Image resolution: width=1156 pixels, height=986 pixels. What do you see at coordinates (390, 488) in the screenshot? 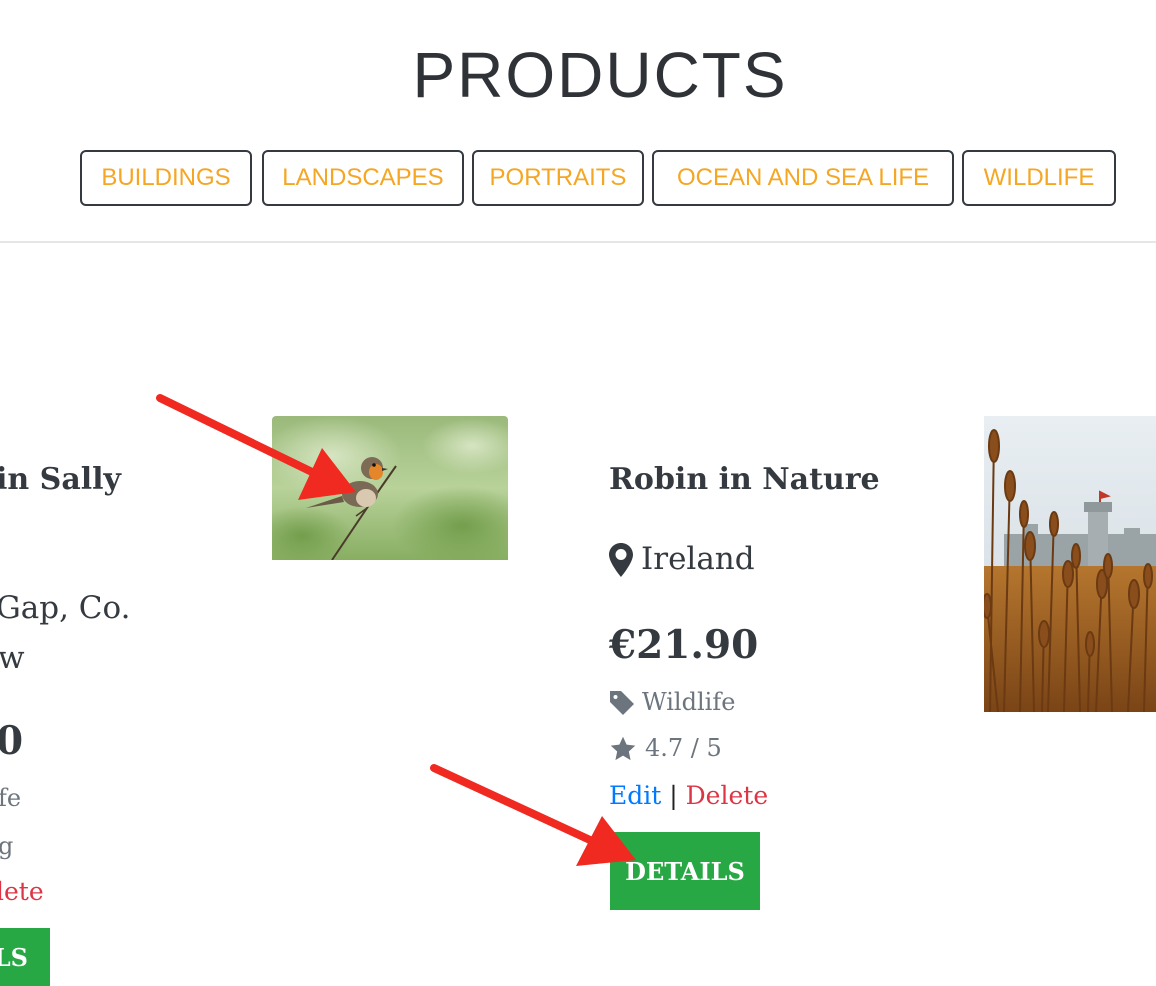
I see `product-image-robin` at bounding box center [390, 488].